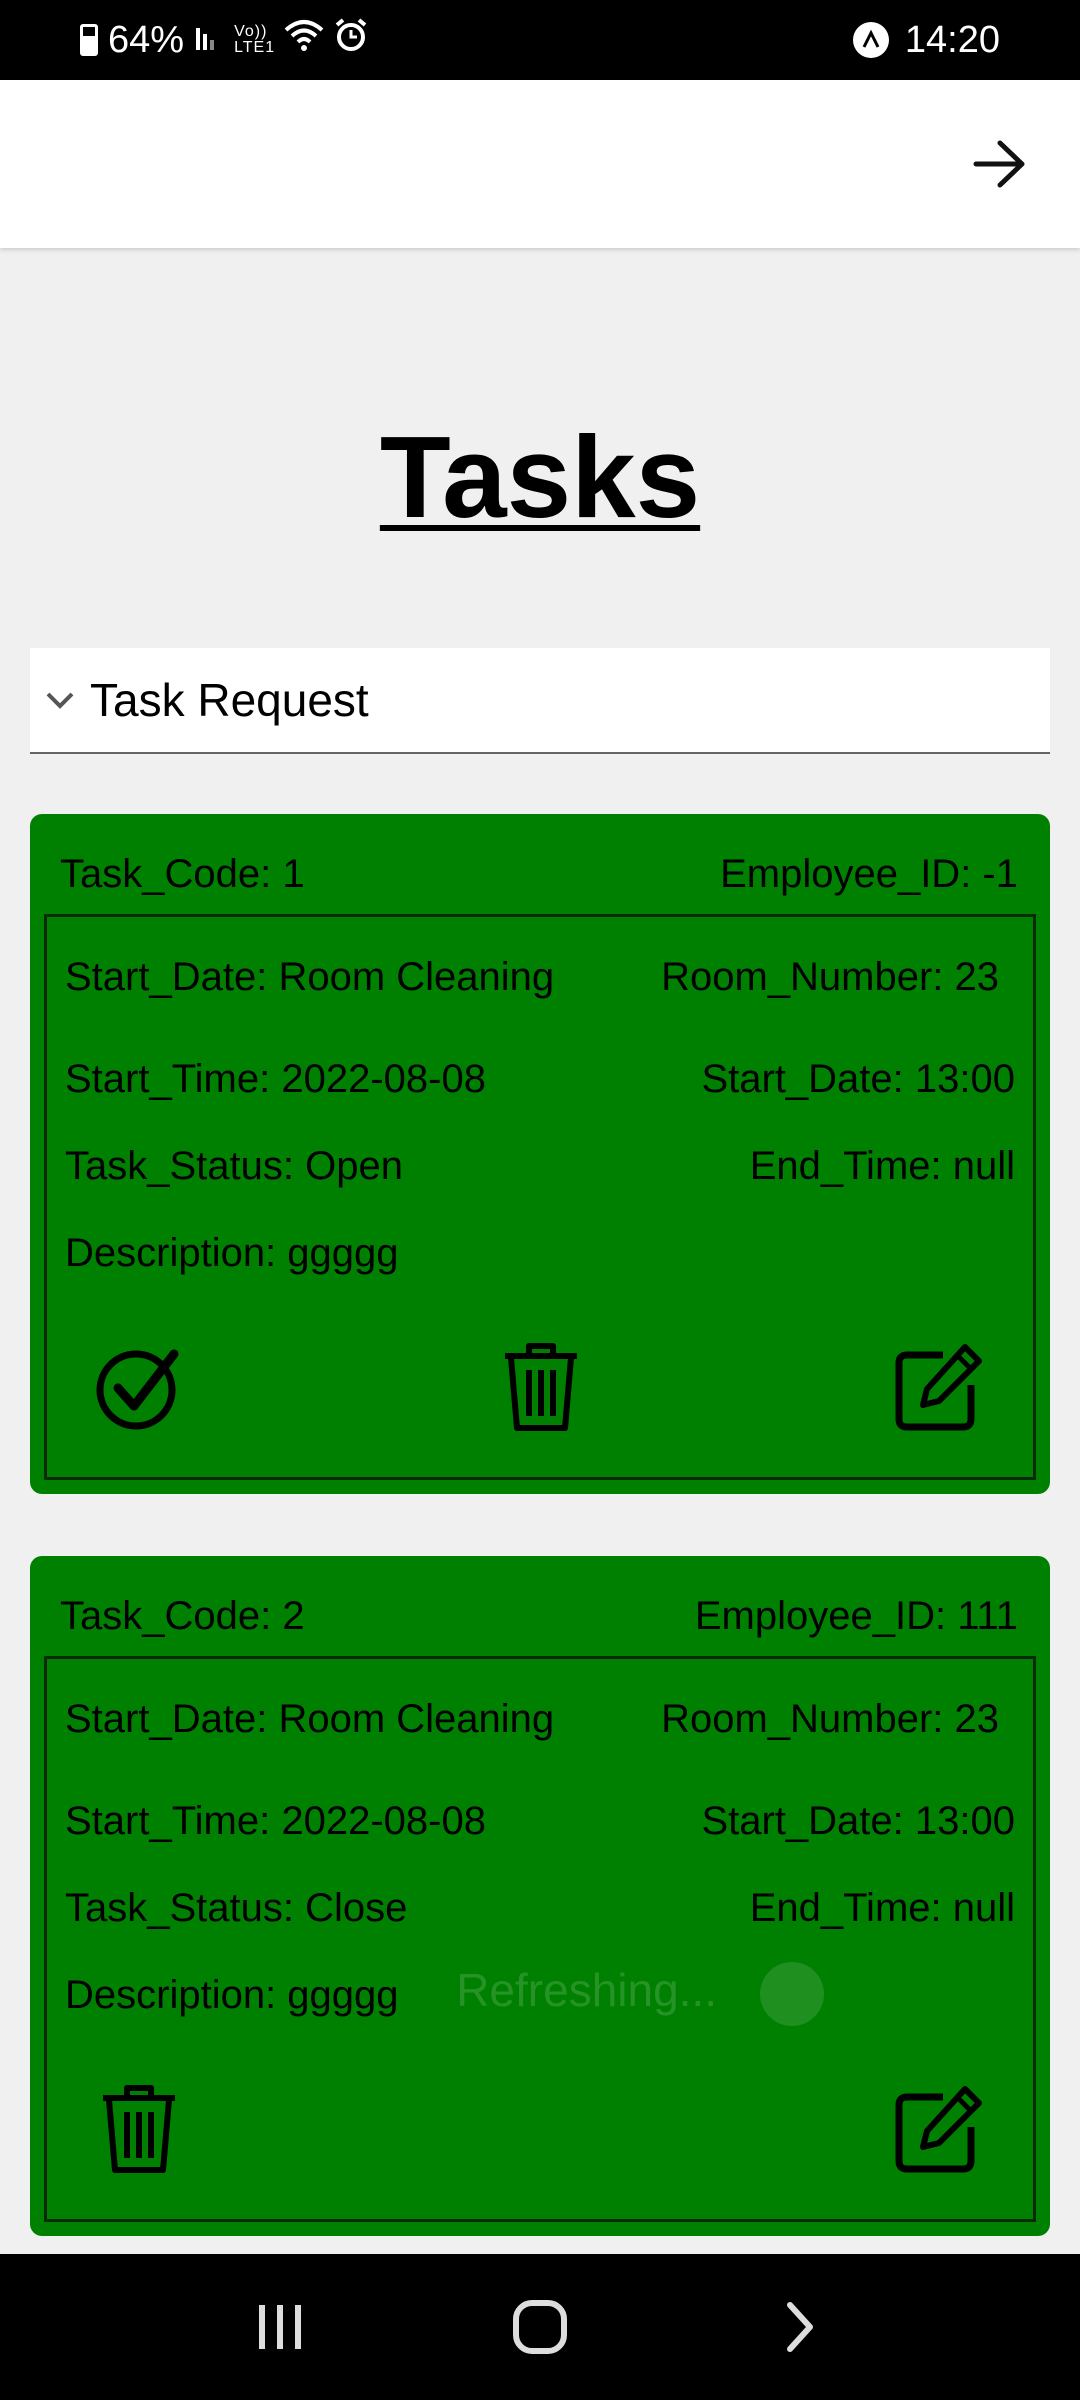 This screenshot has width=1080, height=2400. I want to click on accordion-label: Task Request, so click(229, 700).